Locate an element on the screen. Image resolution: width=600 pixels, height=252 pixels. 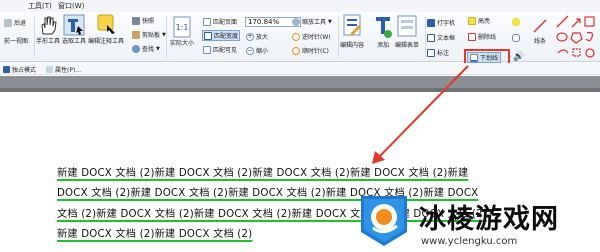
fit-width-button: 匹配宽度 is located at coordinates (221, 35).